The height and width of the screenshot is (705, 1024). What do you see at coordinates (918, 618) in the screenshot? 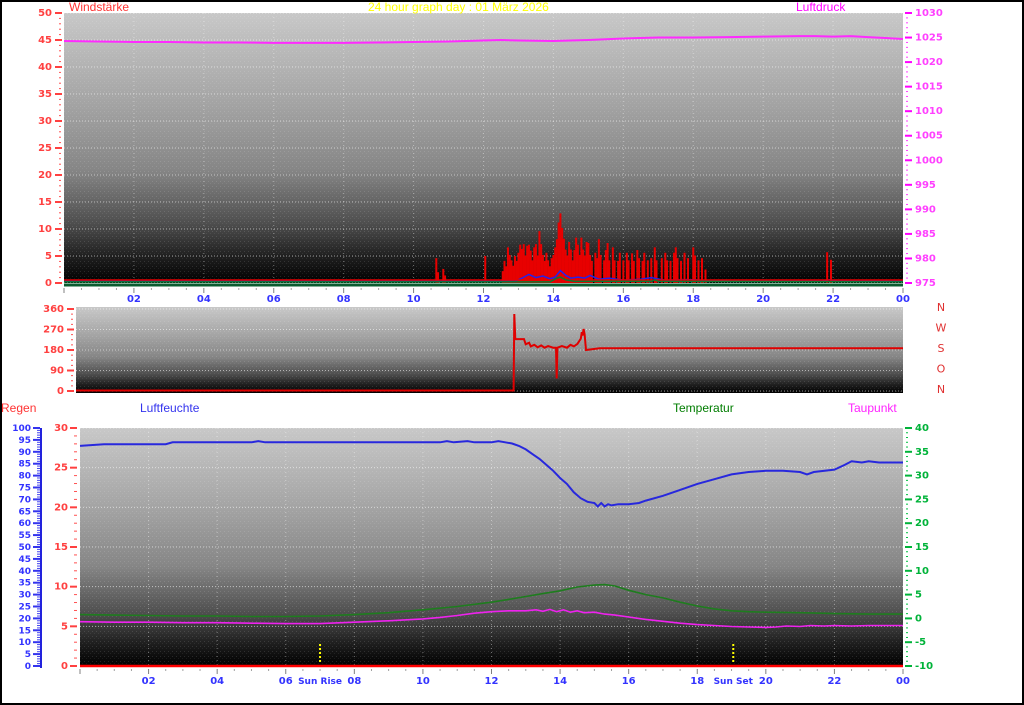
I see `temp-axis-tick: 0` at bounding box center [918, 618].